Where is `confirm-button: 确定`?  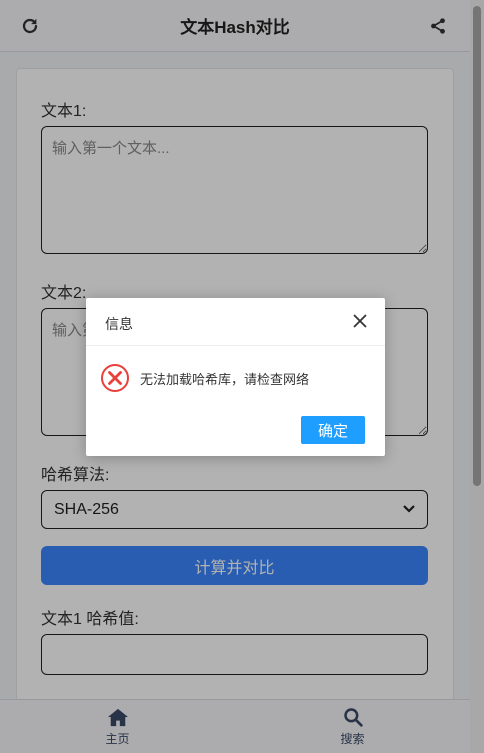 confirm-button: 确定 is located at coordinates (333, 430).